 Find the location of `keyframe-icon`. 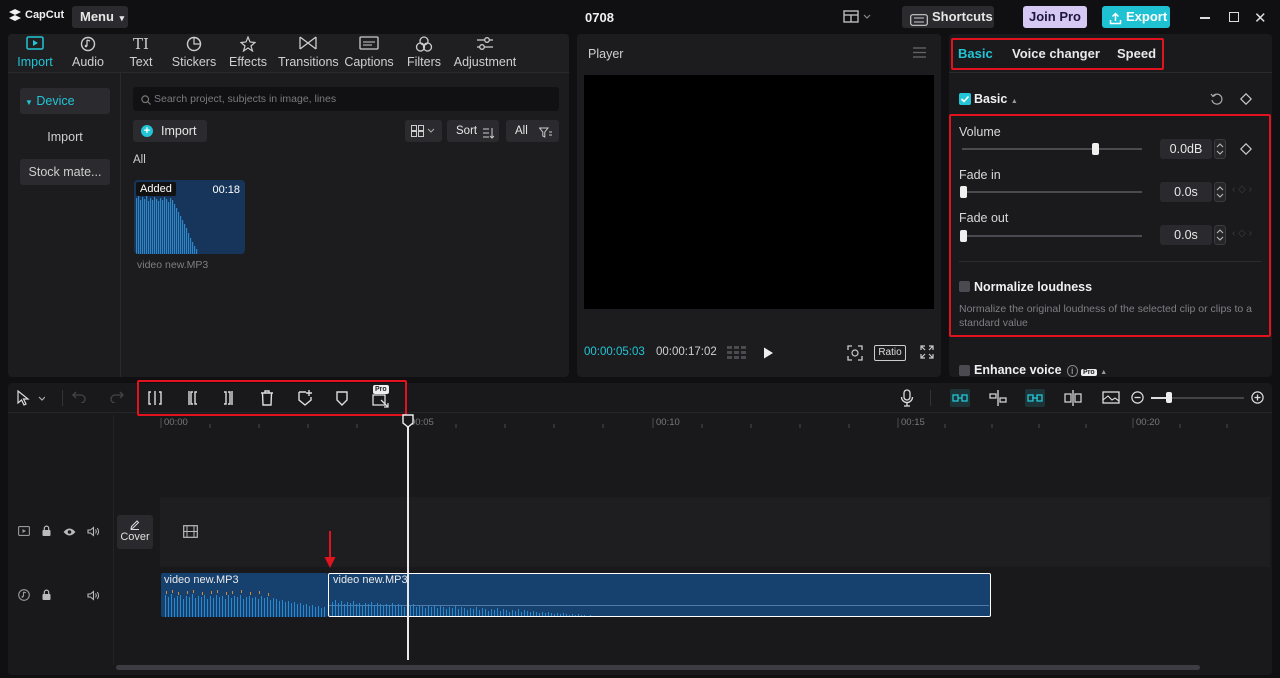

keyframe-icon is located at coordinates (1246, 100).